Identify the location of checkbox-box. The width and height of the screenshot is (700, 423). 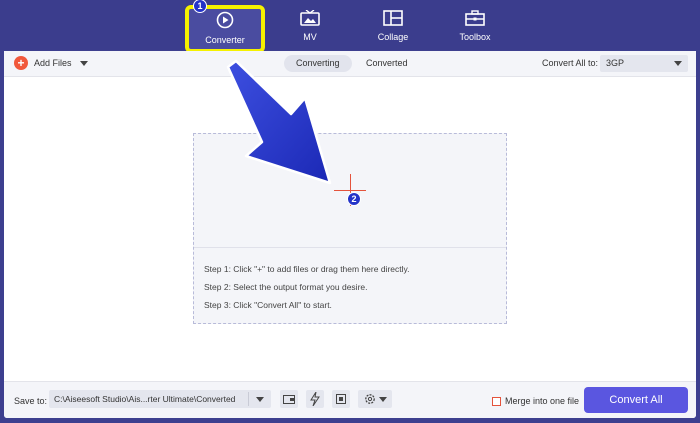
(496, 401).